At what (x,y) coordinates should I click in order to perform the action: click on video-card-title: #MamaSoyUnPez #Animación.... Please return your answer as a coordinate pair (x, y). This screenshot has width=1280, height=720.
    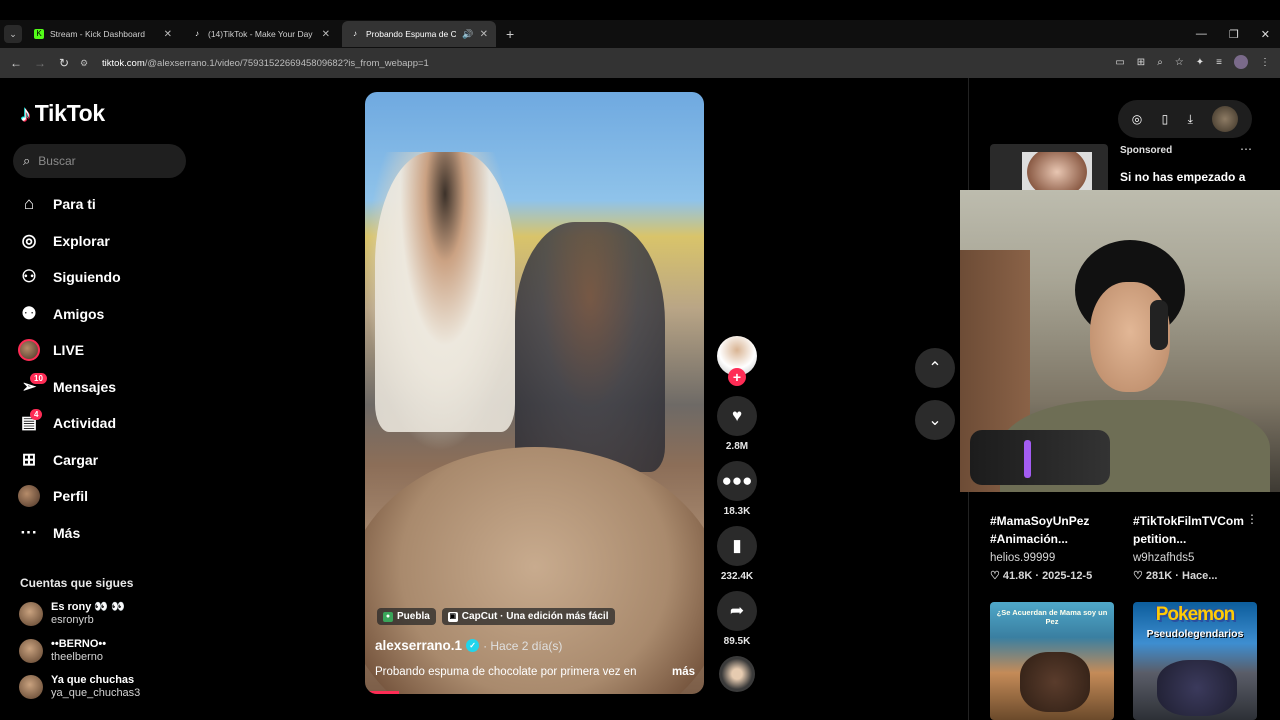
    Looking at the image, I should click on (1039, 530).